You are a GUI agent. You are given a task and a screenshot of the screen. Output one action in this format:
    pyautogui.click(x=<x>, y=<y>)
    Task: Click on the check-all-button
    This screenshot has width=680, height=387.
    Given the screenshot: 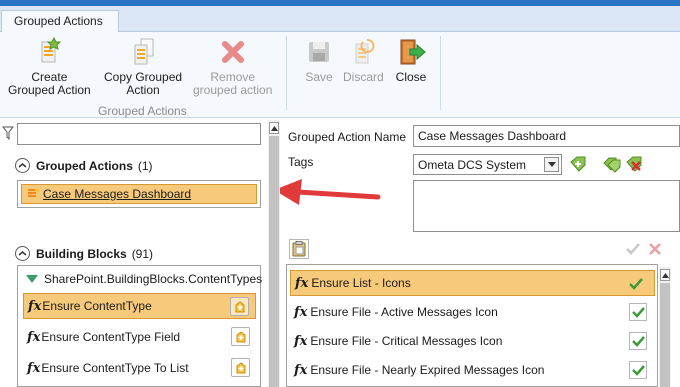 What is the action you would take?
    pyautogui.click(x=633, y=249)
    